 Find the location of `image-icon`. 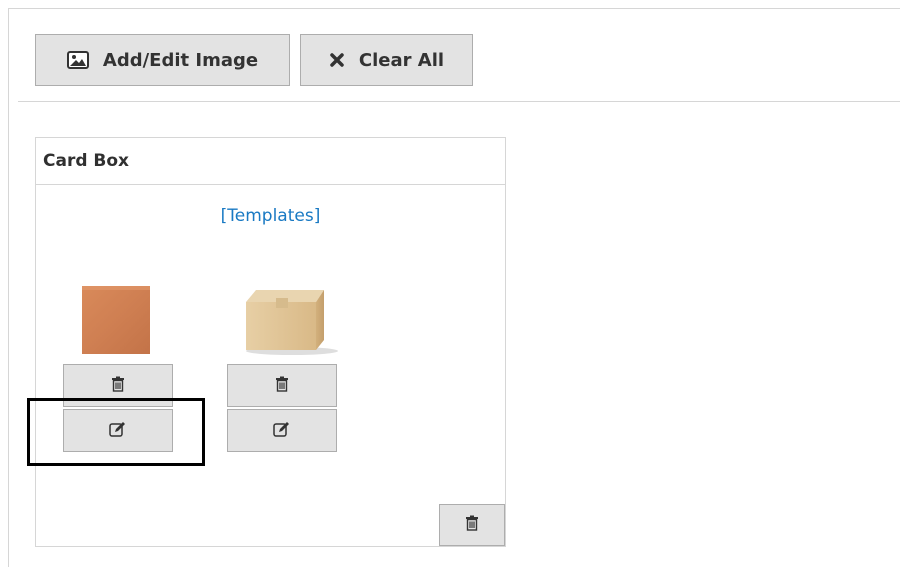

image-icon is located at coordinates (77, 60).